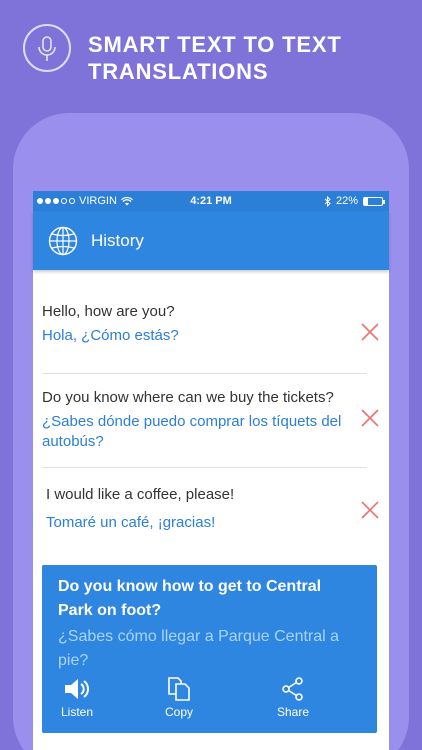 The image size is (422, 750). Describe the element at coordinates (108, 311) in the screenshot. I see `history-source-text: Hello, how are you?` at that location.